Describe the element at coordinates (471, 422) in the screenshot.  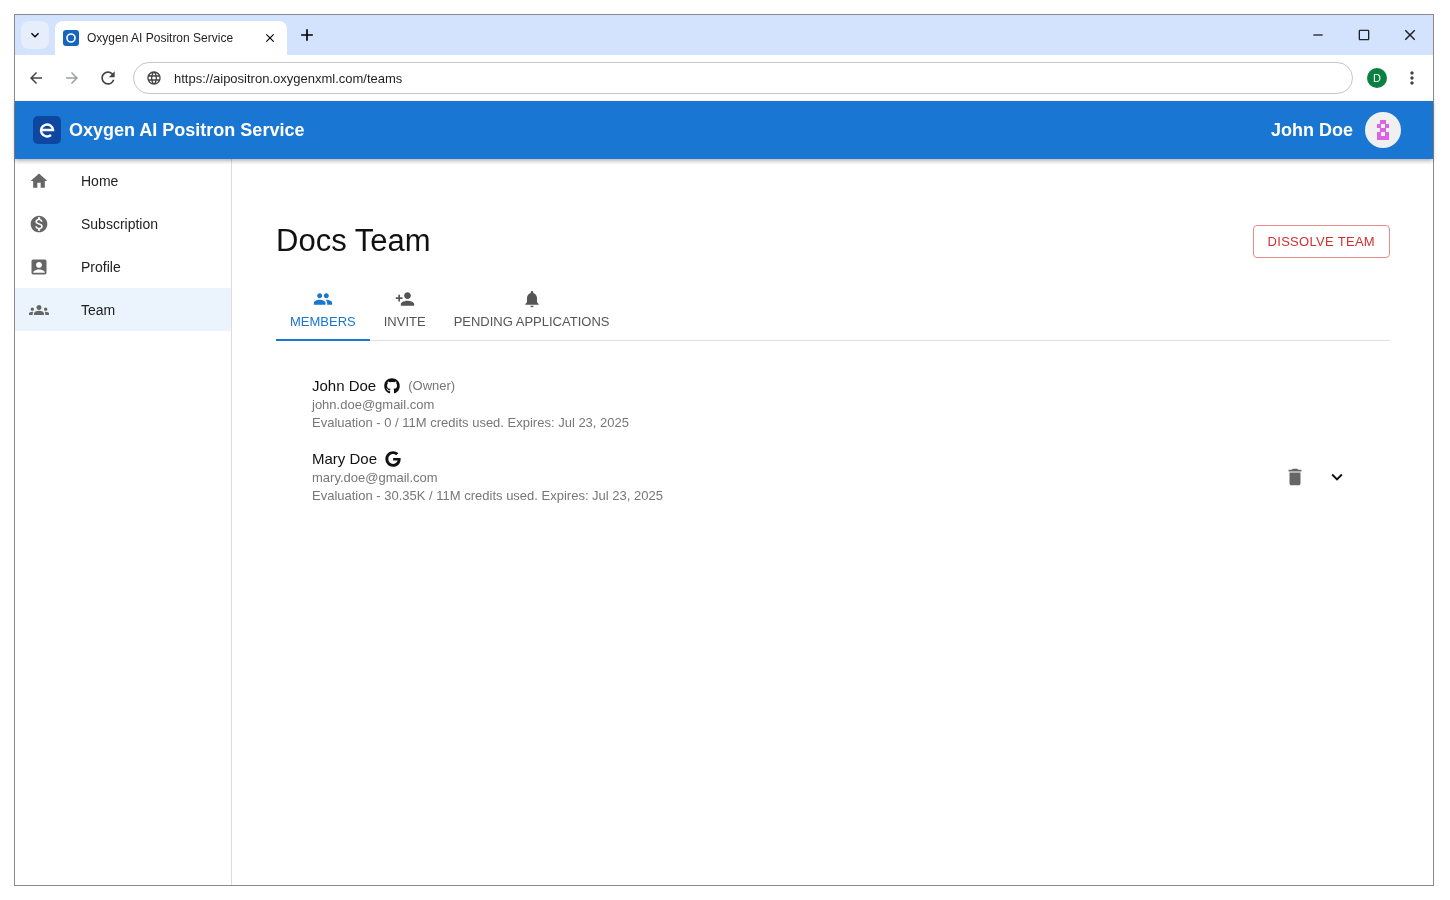
I see `member-usage: Evaluation - 0 / 11M credits used. Expires: Jul 23, 2025` at that location.